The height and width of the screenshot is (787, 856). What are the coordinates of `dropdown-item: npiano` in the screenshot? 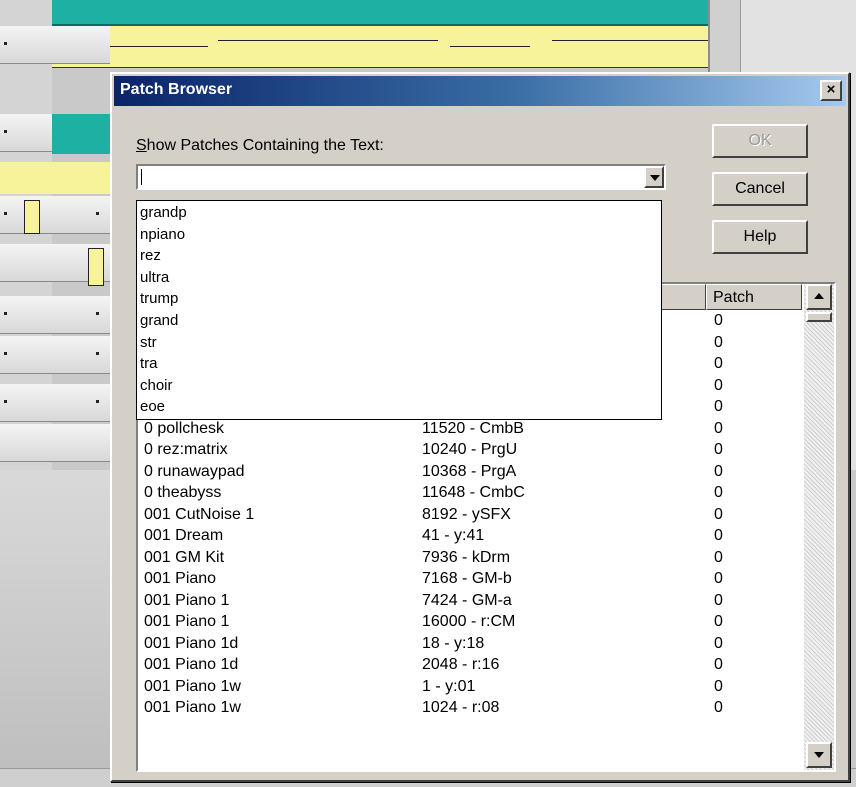 It's located at (162, 236).